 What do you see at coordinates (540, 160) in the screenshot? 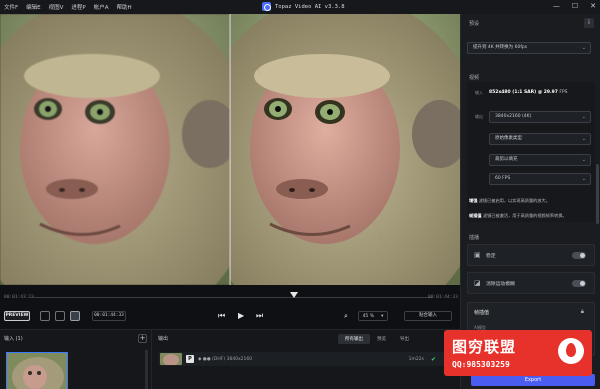
I see `crop-mode-select: 裁剪以填充 ⌄` at bounding box center [540, 160].